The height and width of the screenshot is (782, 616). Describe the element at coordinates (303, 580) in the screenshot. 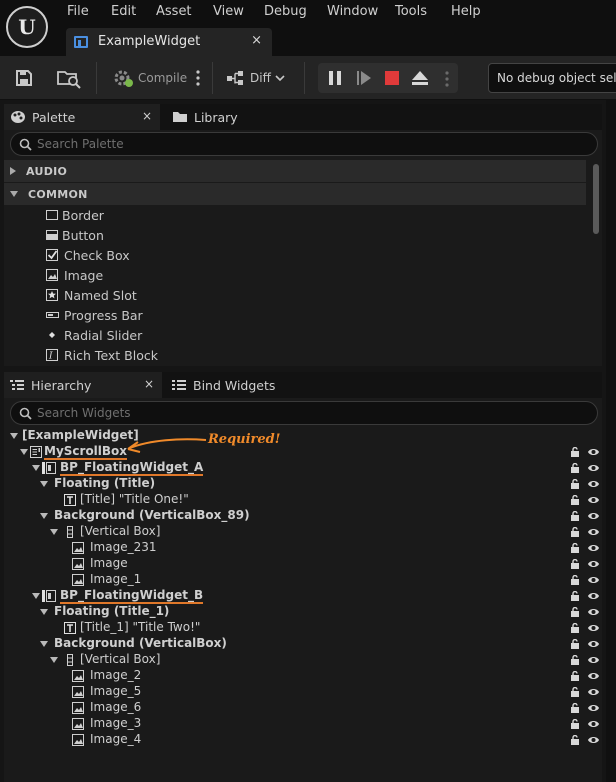

I see `tree-row: Image_1` at that location.